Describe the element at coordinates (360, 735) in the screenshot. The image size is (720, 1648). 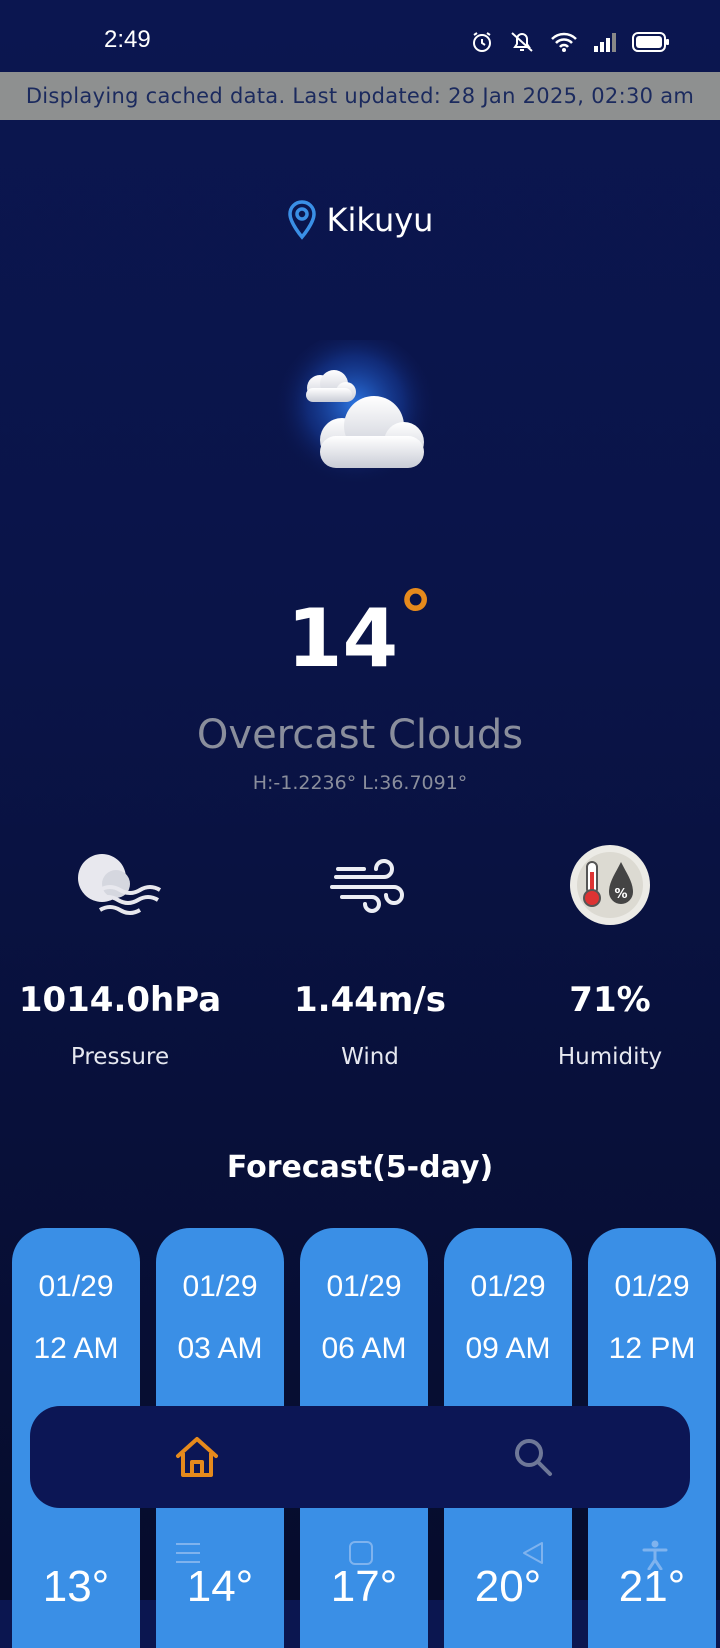
I see `weather-condition: Overcast Clouds` at that location.